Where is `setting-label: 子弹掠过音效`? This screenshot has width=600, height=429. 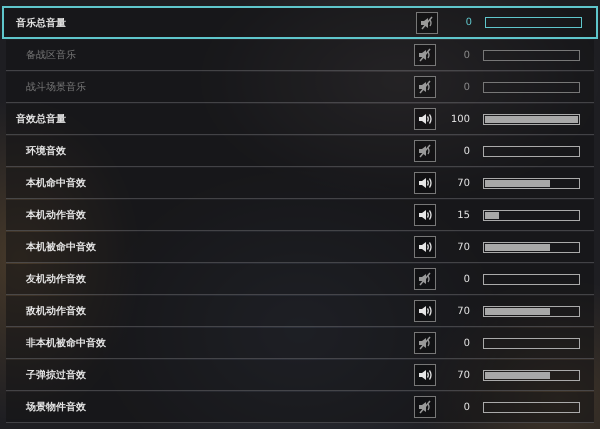
setting-label: 子弹掠过音效 is located at coordinates (56, 375).